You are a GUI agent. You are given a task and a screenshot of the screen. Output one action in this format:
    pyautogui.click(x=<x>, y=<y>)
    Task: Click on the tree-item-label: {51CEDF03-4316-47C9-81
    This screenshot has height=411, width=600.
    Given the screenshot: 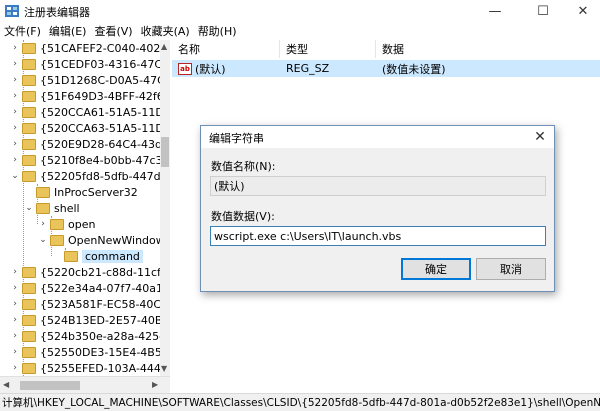 What is the action you would take?
    pyautogui.click(x=100, y=64)
    